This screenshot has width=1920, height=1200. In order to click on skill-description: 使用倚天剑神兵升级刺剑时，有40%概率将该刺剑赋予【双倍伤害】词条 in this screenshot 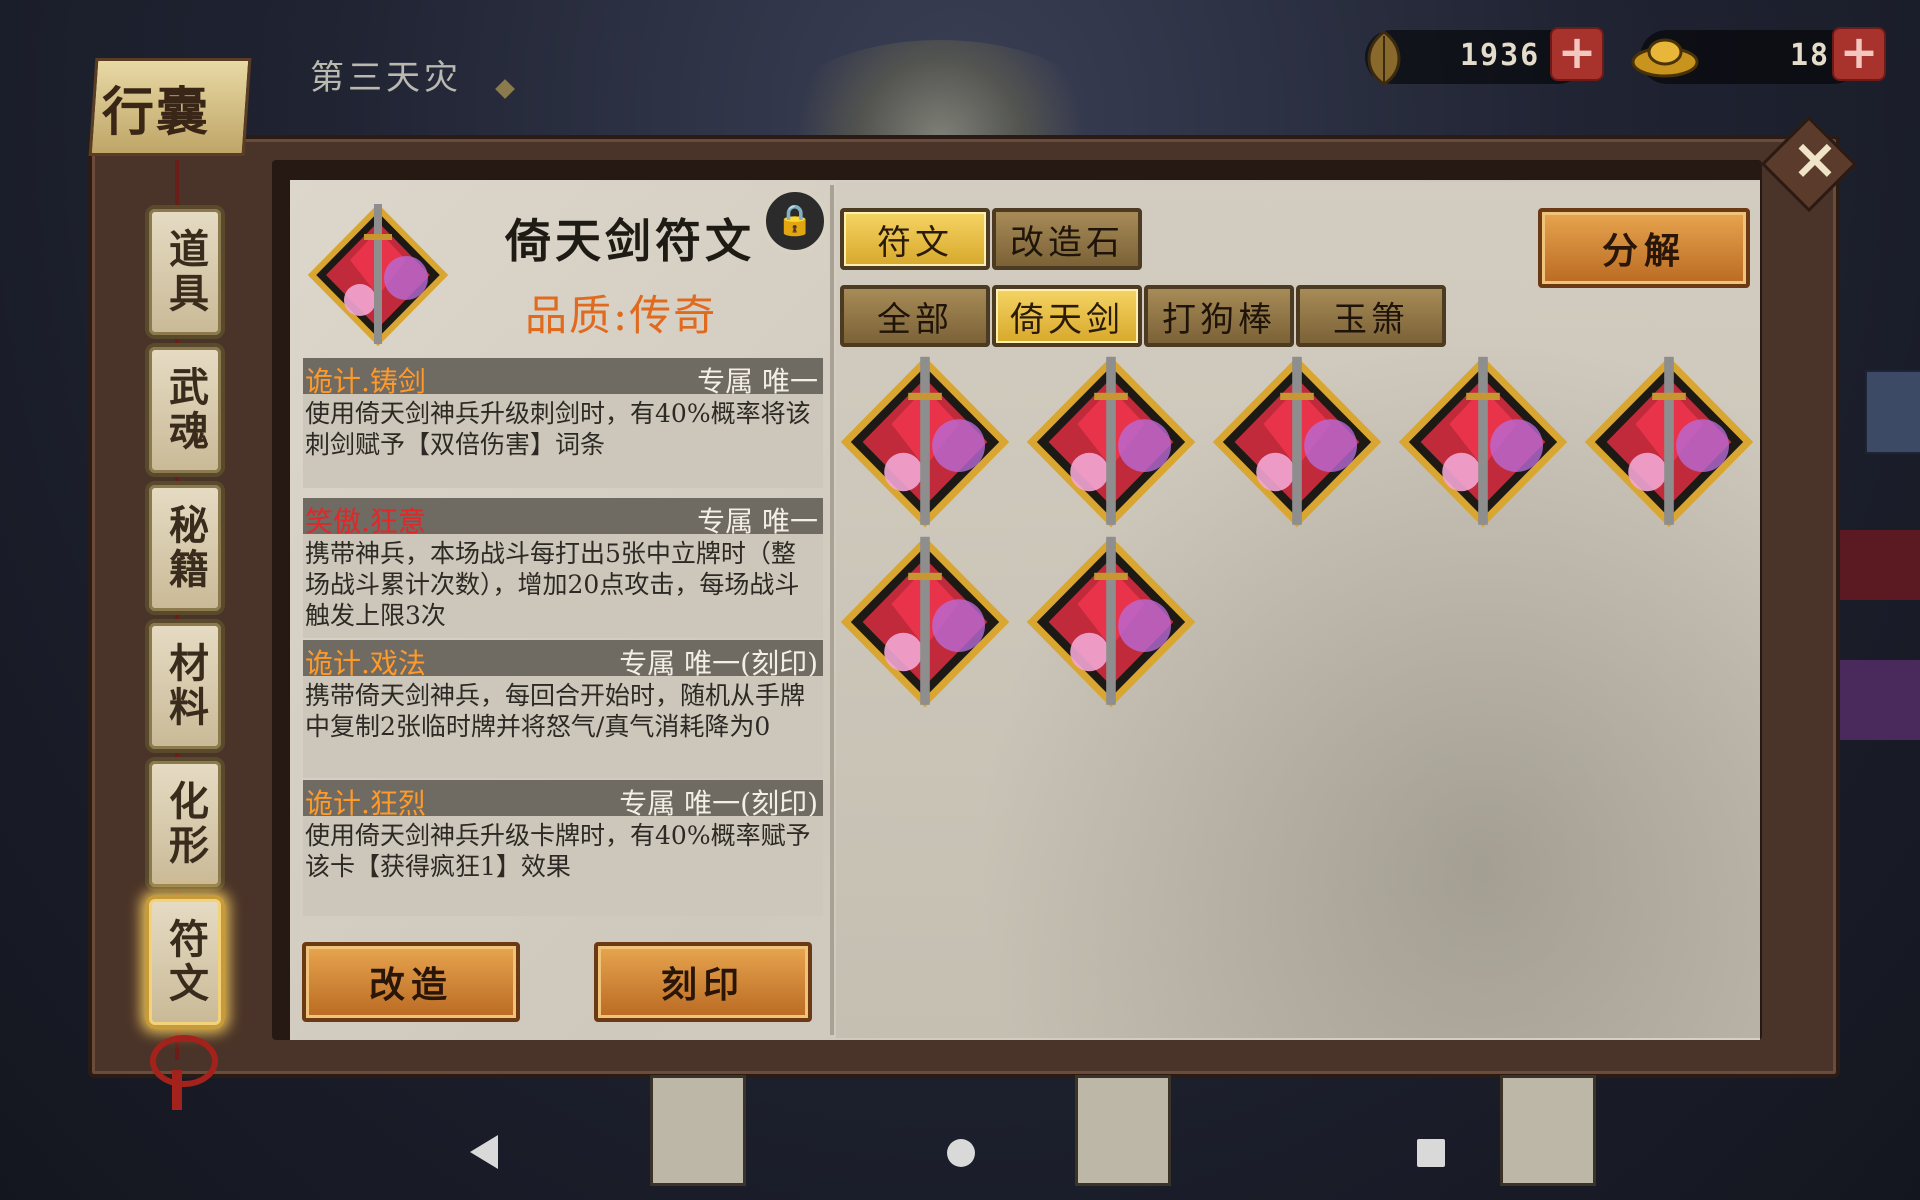, I will do `click(558, 429)`.